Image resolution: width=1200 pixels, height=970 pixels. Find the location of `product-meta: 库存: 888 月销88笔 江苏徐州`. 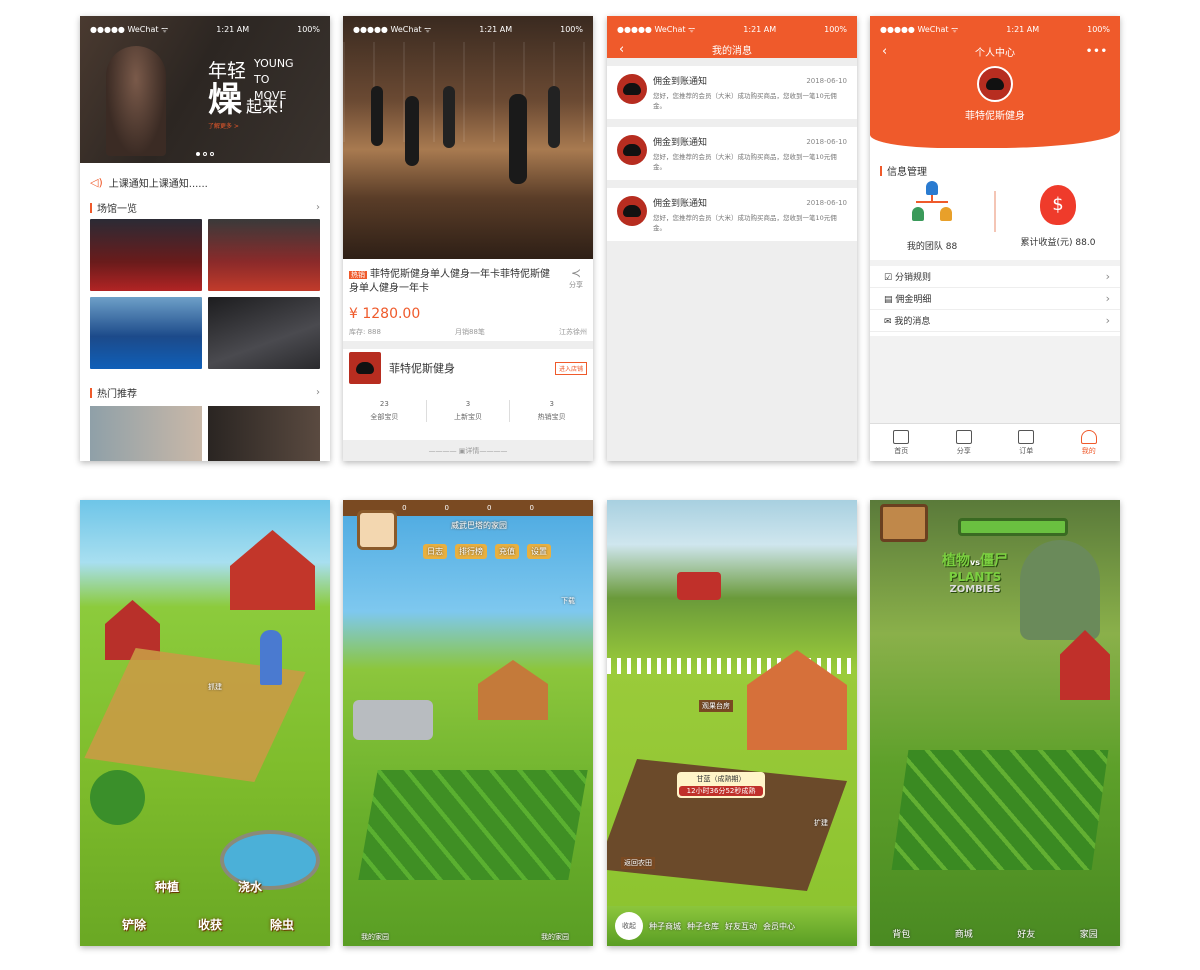

product-meta: 库存: 888 月销88笔 江苏徐州 is located at coordinates (468, 332).